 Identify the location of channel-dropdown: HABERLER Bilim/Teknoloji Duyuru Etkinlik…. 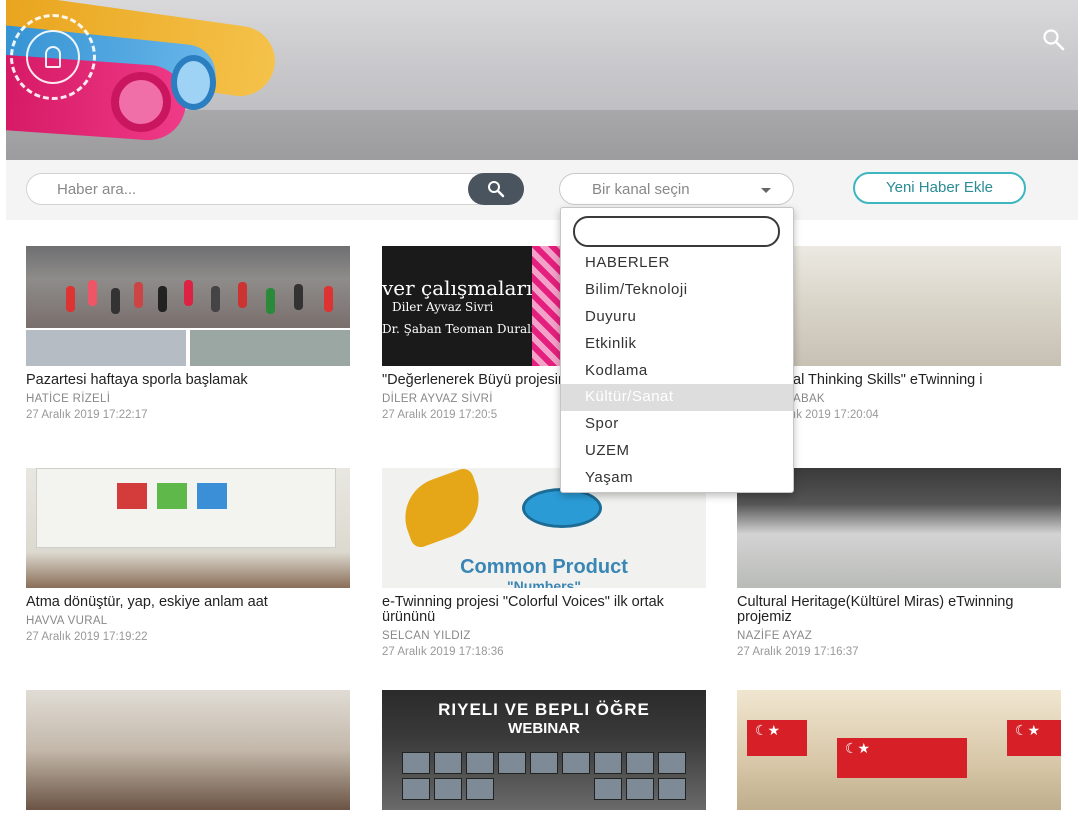
(677, 350).